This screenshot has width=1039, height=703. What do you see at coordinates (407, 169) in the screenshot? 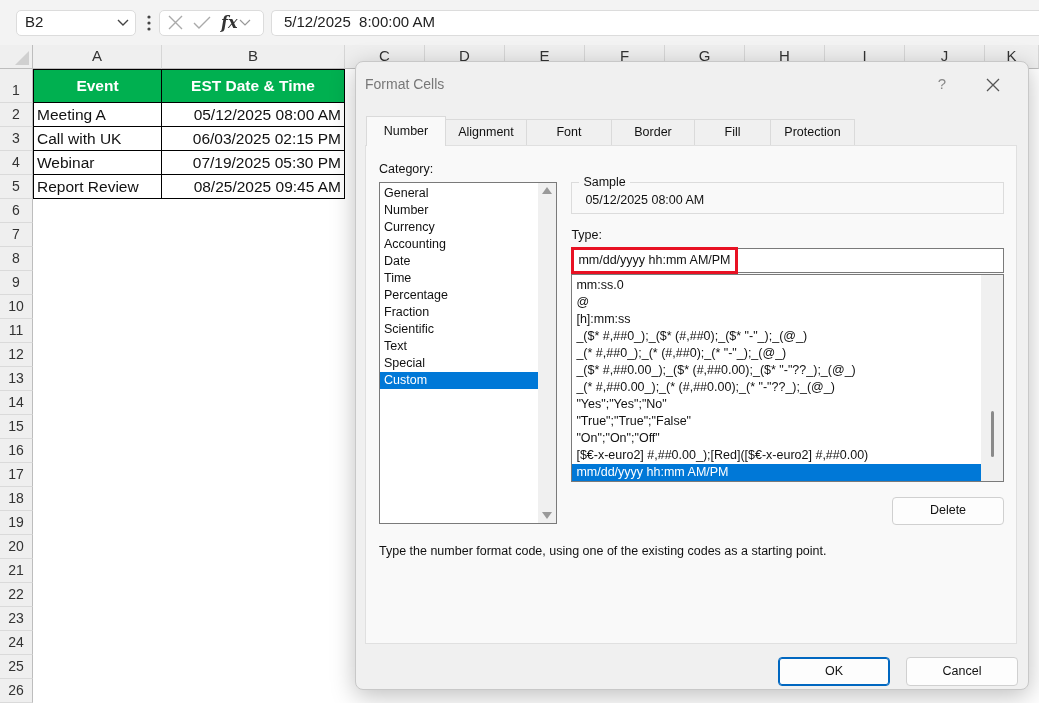
I see `field-label: Category:` at bounding box center [407, 169].